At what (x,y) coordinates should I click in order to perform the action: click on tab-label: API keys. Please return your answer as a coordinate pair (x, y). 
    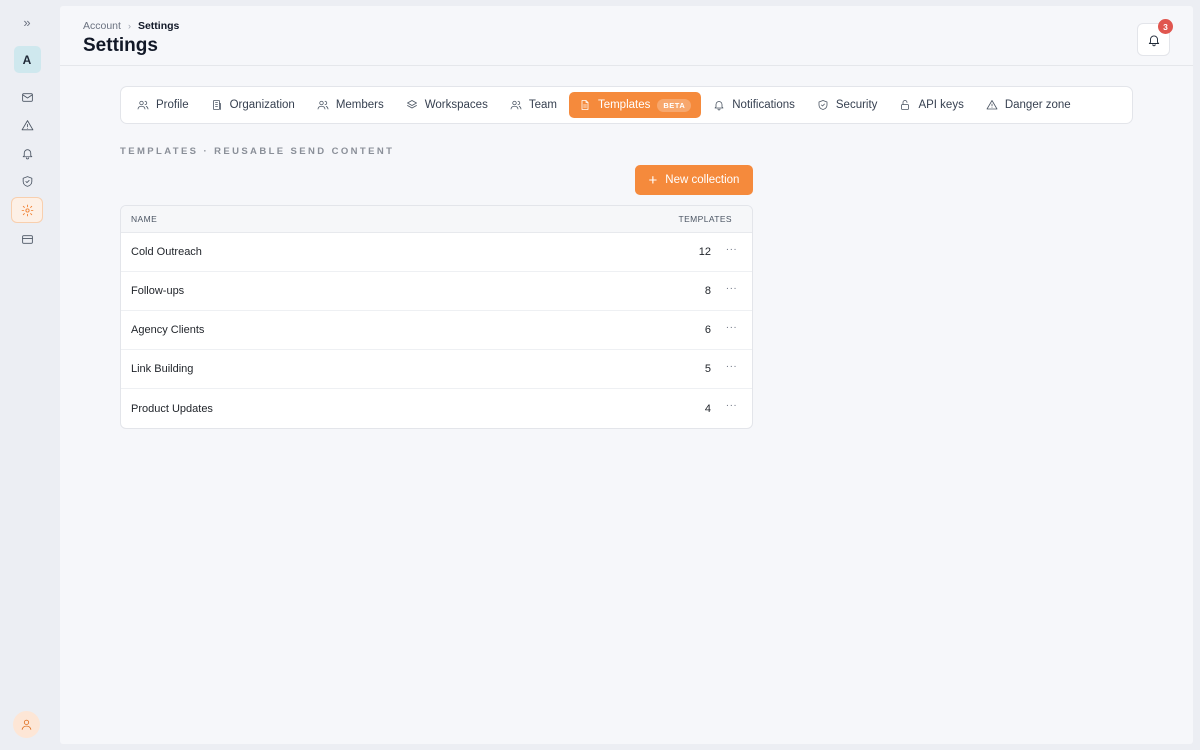
    Looking at the image, I should click on (941, 105).